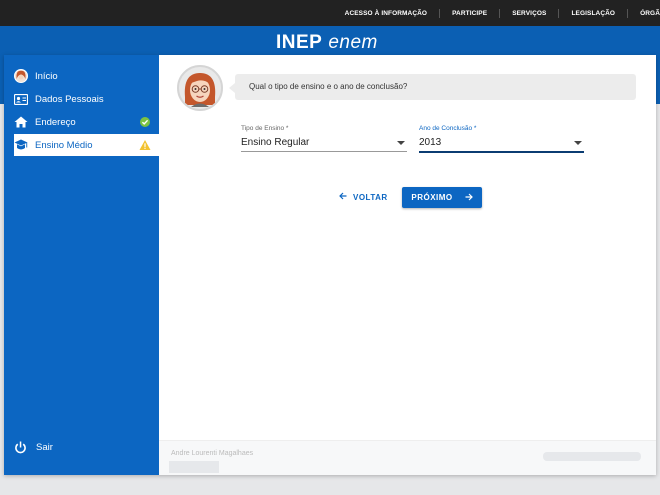 The width and height of the screenshot is (660, 495). What do you see at coordinates (21, 145) in the screenshot?
I see `graduation-cap-icon` at bounding box center [21, 145].